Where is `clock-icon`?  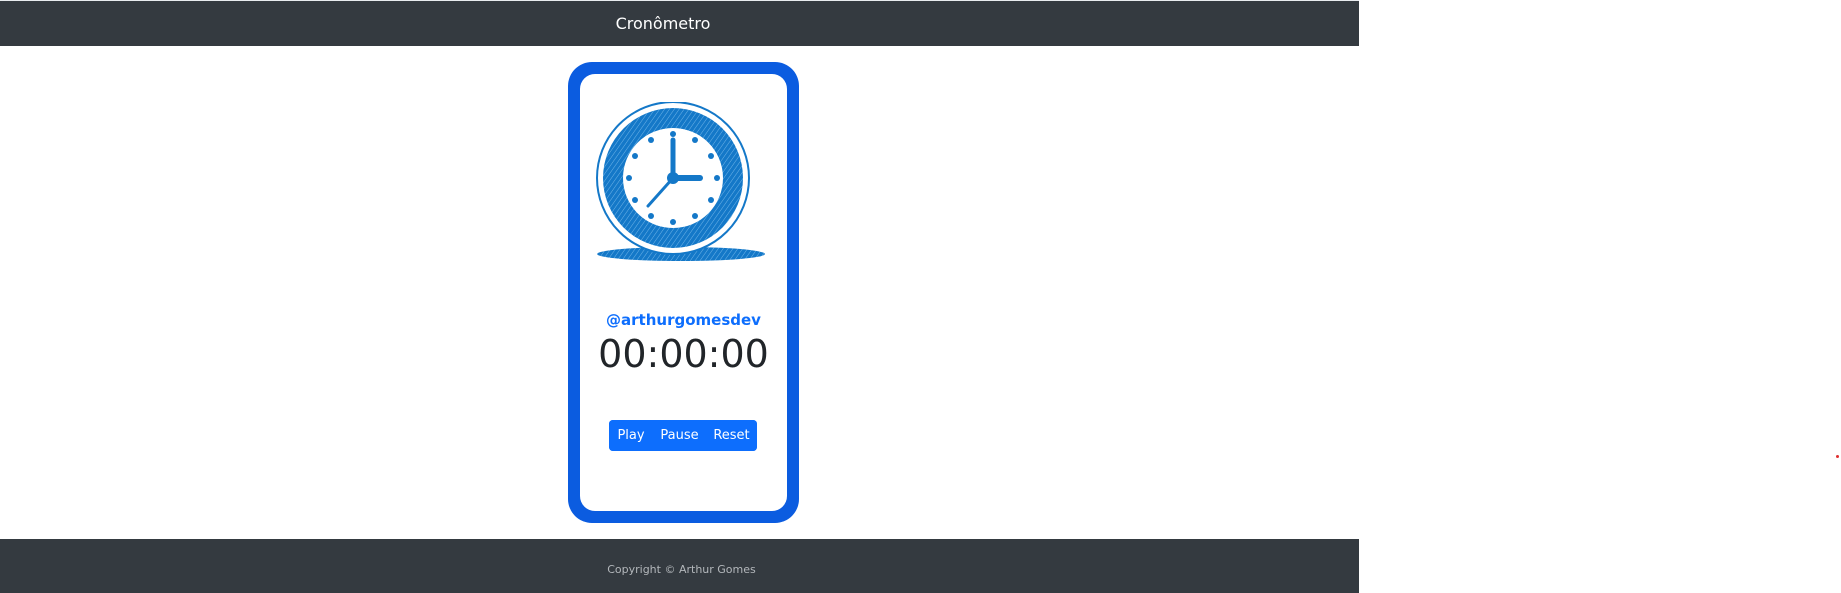 clock-icon is located at coordinates (680, 181).